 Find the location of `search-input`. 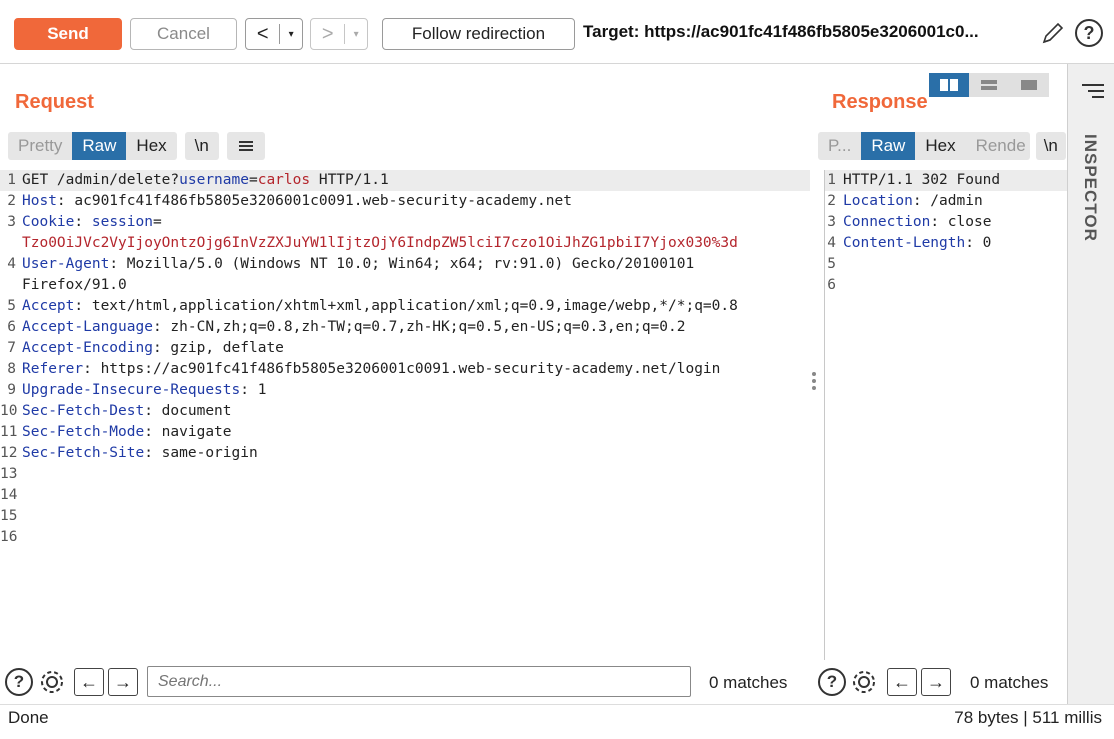

search-input is located at coordinates (419, 681).